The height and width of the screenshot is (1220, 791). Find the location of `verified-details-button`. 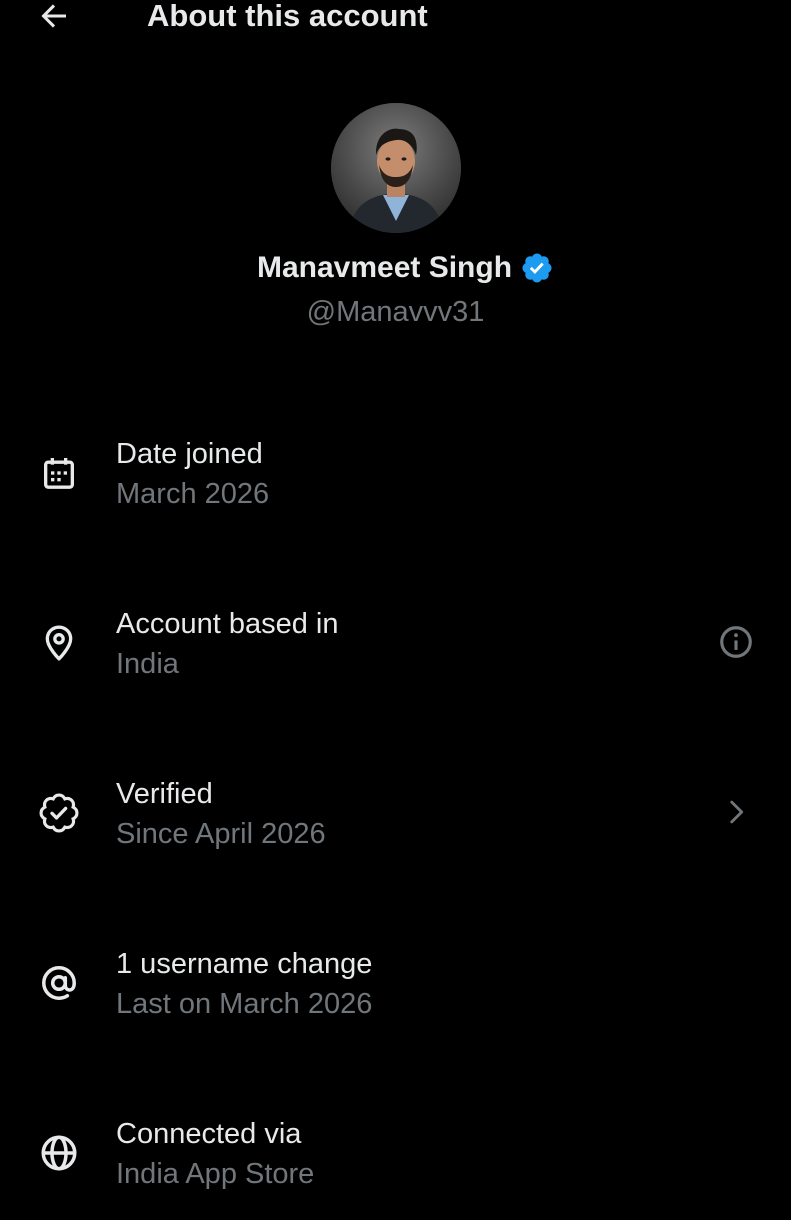

verified-details-button is located at coordinates (736, 812).